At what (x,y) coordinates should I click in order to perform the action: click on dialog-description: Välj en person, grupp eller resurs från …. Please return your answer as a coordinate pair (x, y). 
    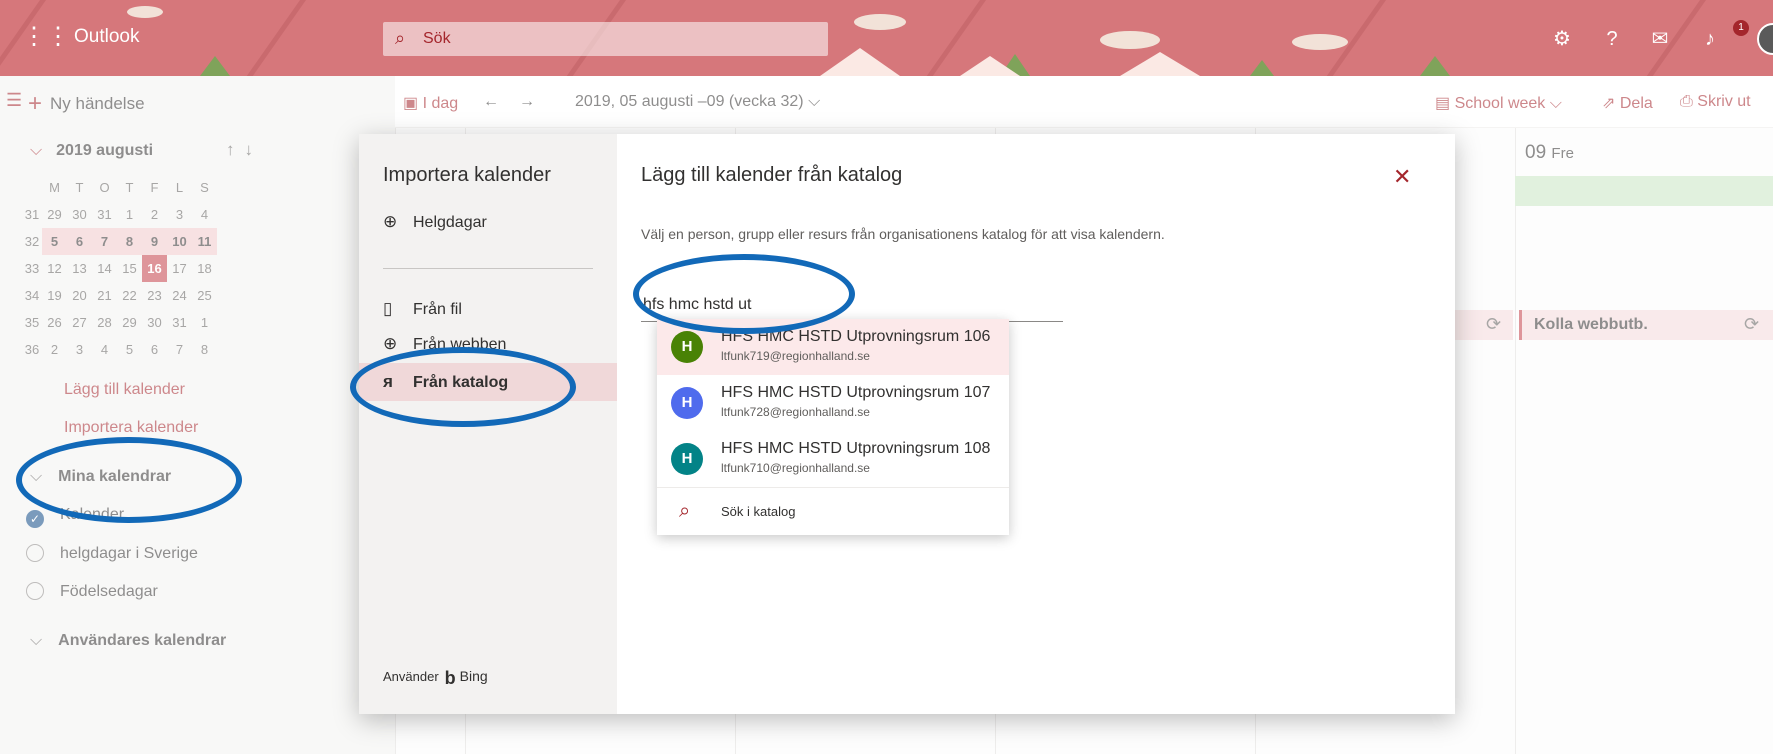
    Looking at the image, I should click on (903, 234).